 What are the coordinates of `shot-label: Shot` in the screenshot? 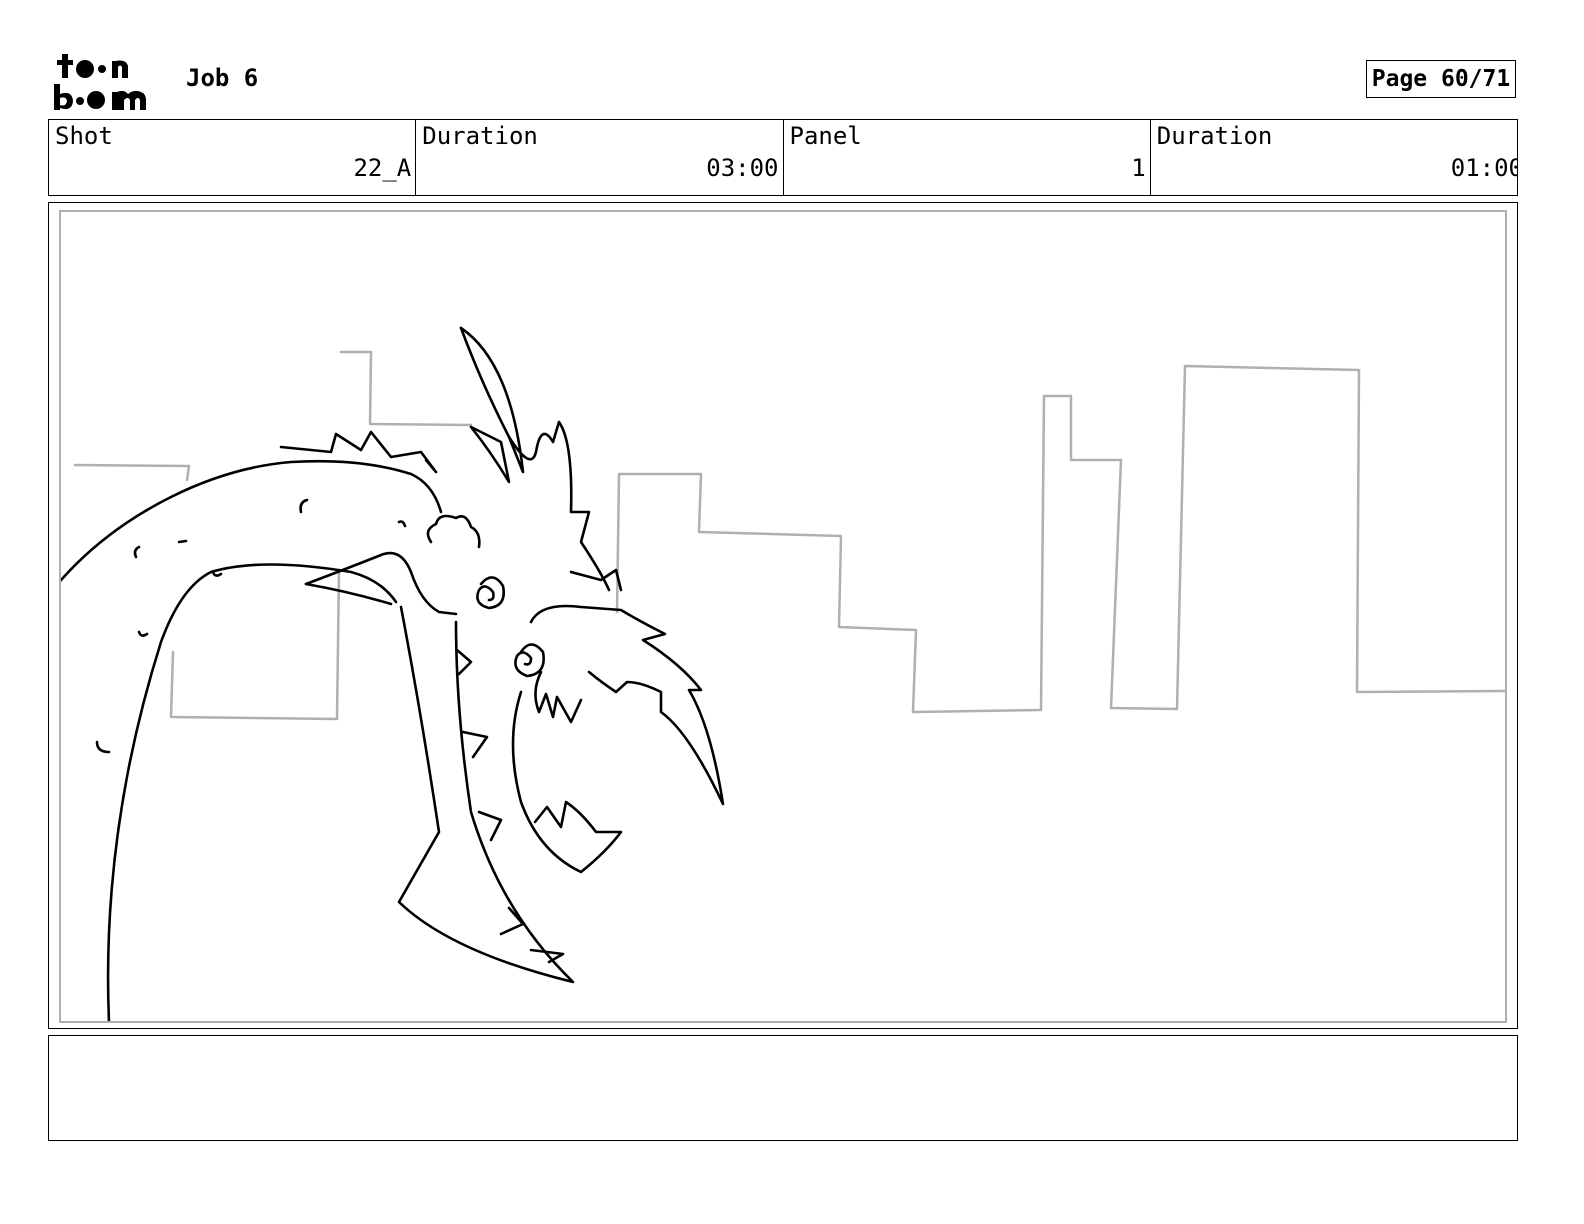 It's located at (84, 136).